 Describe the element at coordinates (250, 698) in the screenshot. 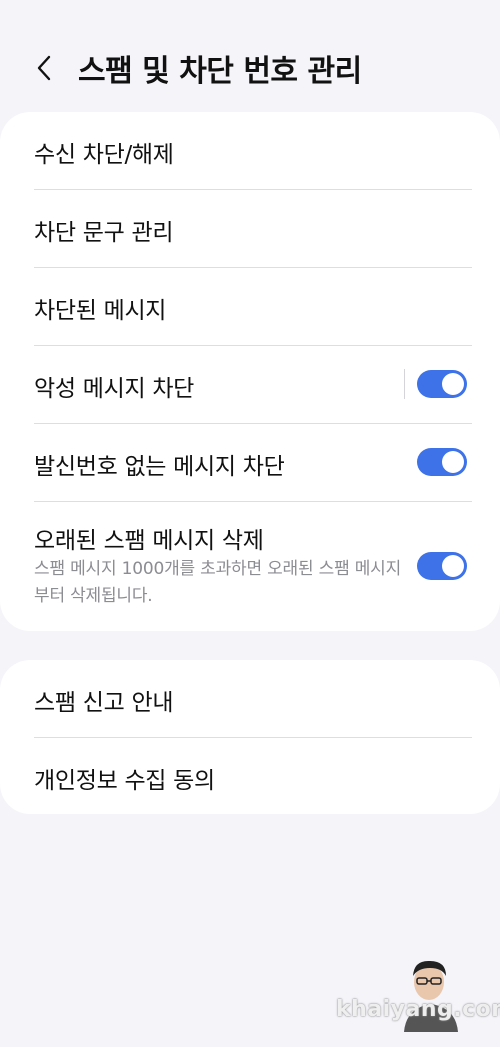

I see `menu-item-spam-report-guide: 스팸 신고 안내` at that location.